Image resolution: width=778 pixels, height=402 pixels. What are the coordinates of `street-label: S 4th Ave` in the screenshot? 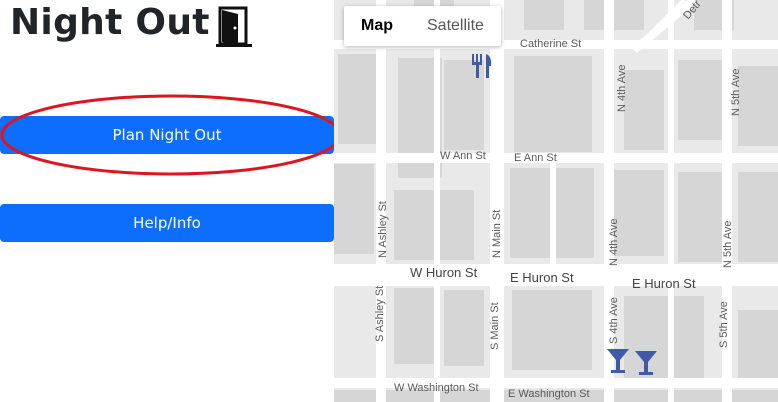 It's located at (614, 320).